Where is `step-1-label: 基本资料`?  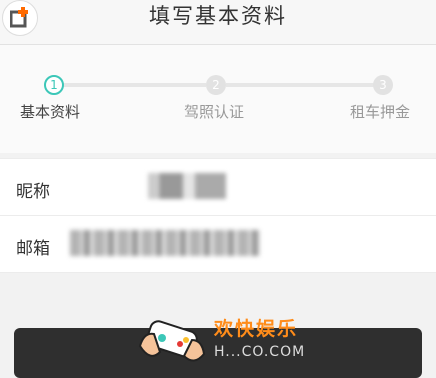
step-1-label: 基本资料 is located at coordinates (50, 112).